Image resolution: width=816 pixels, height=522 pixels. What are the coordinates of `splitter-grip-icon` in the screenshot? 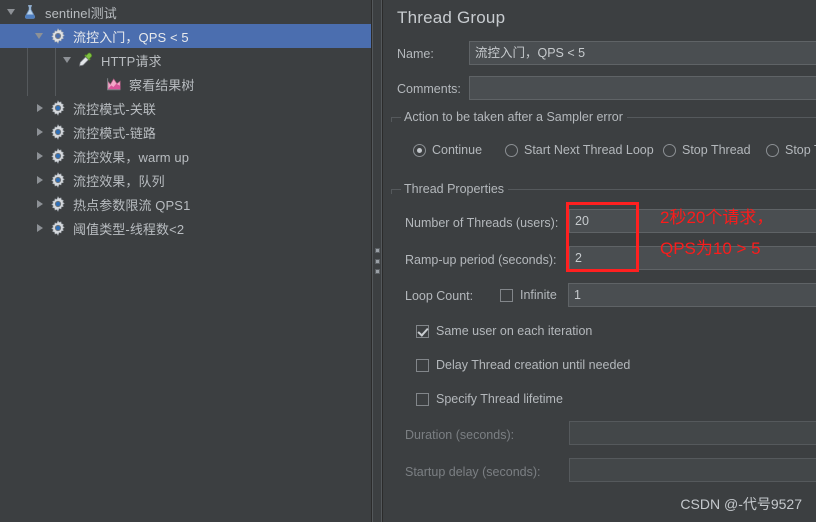 It's located at (377, 261).